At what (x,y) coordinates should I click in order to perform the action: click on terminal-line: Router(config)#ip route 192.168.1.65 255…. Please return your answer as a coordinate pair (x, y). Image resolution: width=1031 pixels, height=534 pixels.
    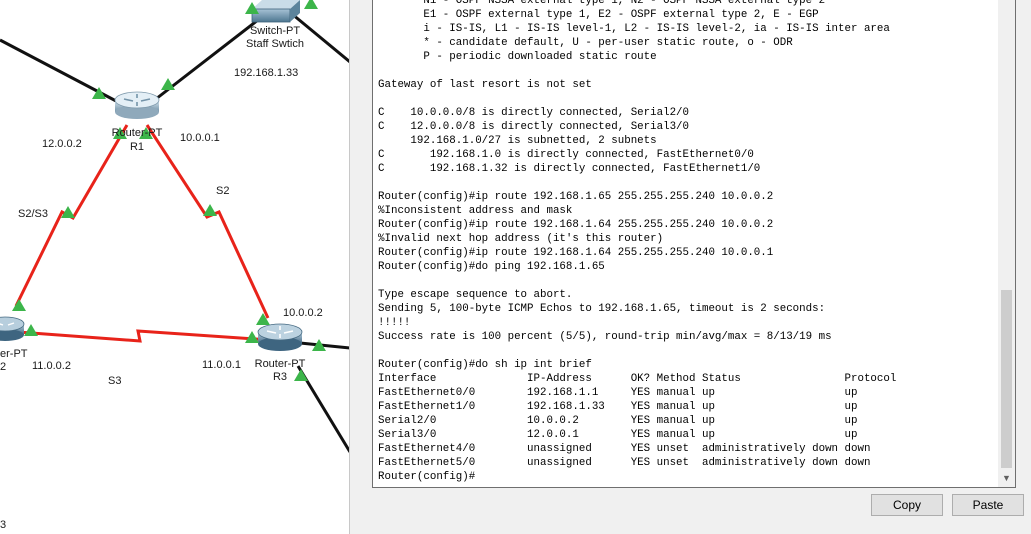
    Looking at the image, I should click on (576, 197).